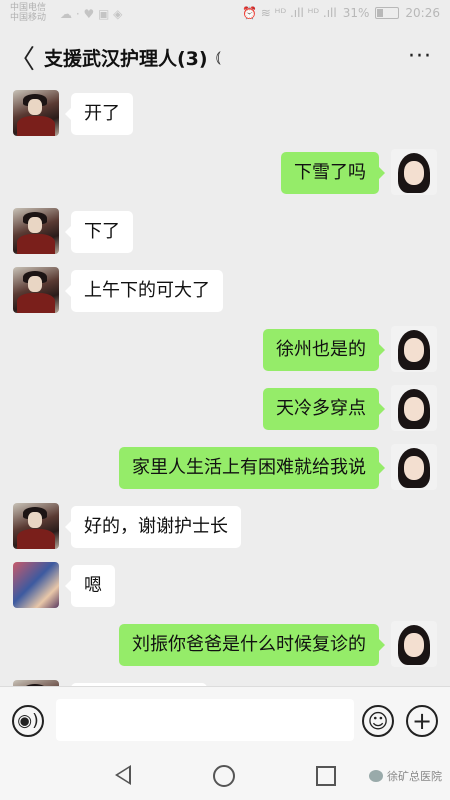 The image size is (450, 800). I want to click on watermark: 徐矿总医院, so click(405, 776).